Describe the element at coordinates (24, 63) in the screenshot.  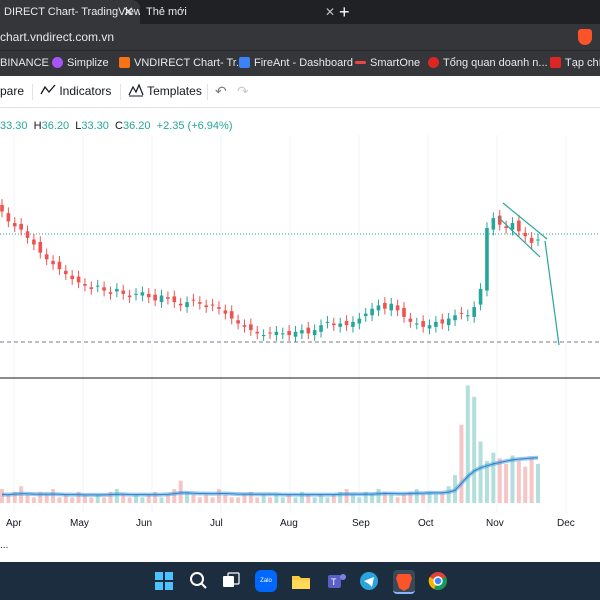
I see `bookmark-binance: BINANCE` at that location.